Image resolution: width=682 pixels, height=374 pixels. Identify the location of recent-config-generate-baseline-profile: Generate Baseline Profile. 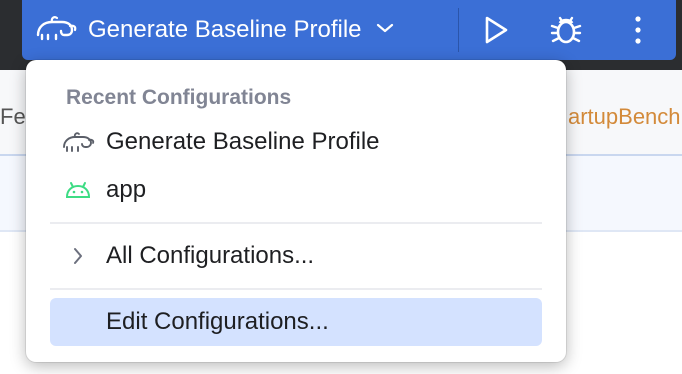
(296, 142).